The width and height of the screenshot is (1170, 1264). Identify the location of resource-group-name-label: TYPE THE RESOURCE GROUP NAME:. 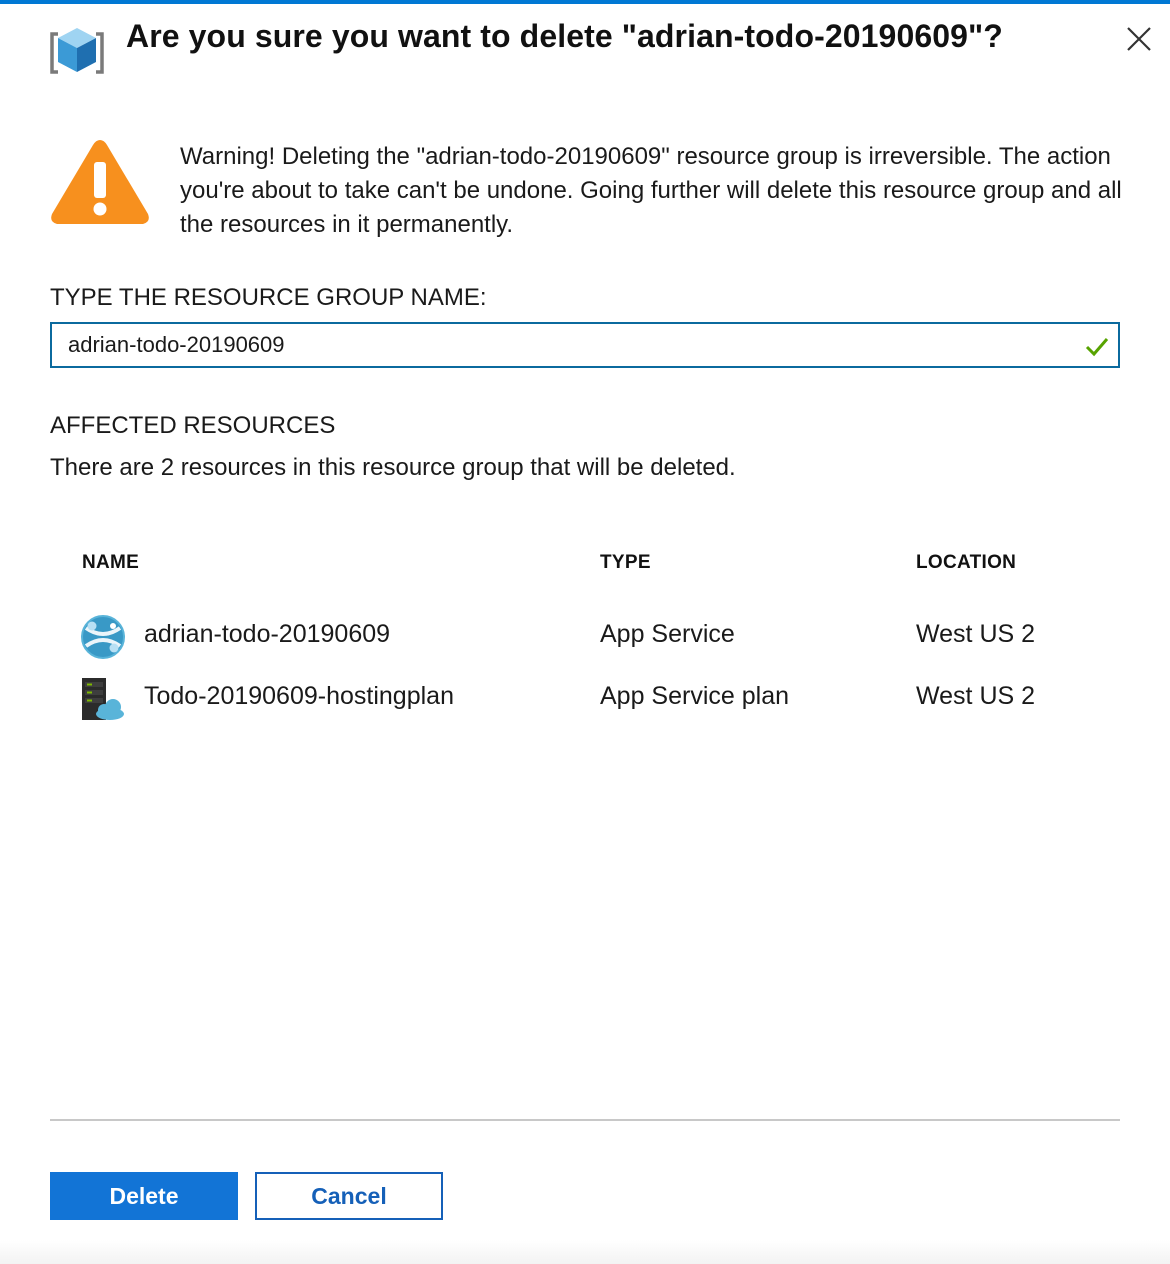
(268, 297).